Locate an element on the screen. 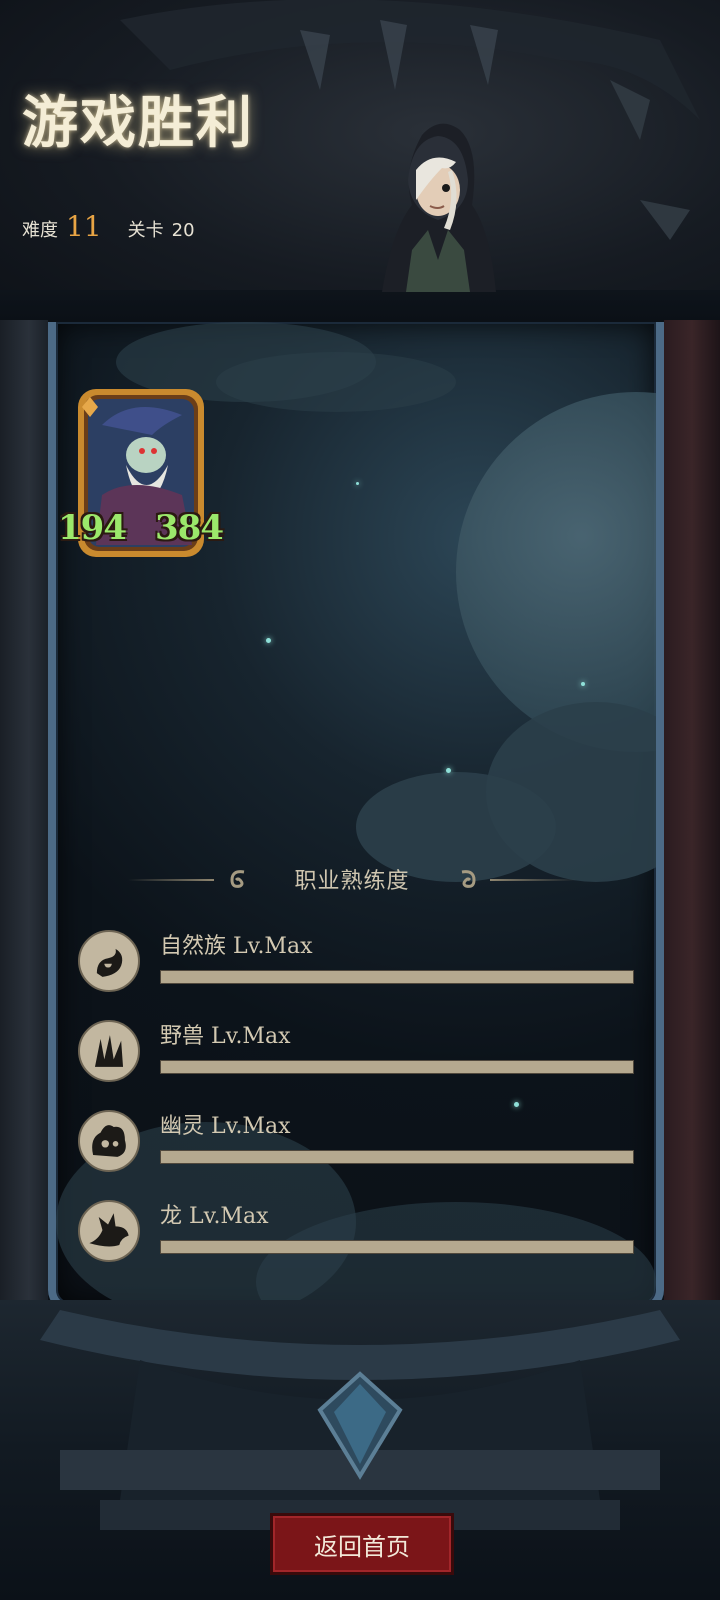  proficiency-label: 自然族 Lv.Max is located at coordinates (236, 944).